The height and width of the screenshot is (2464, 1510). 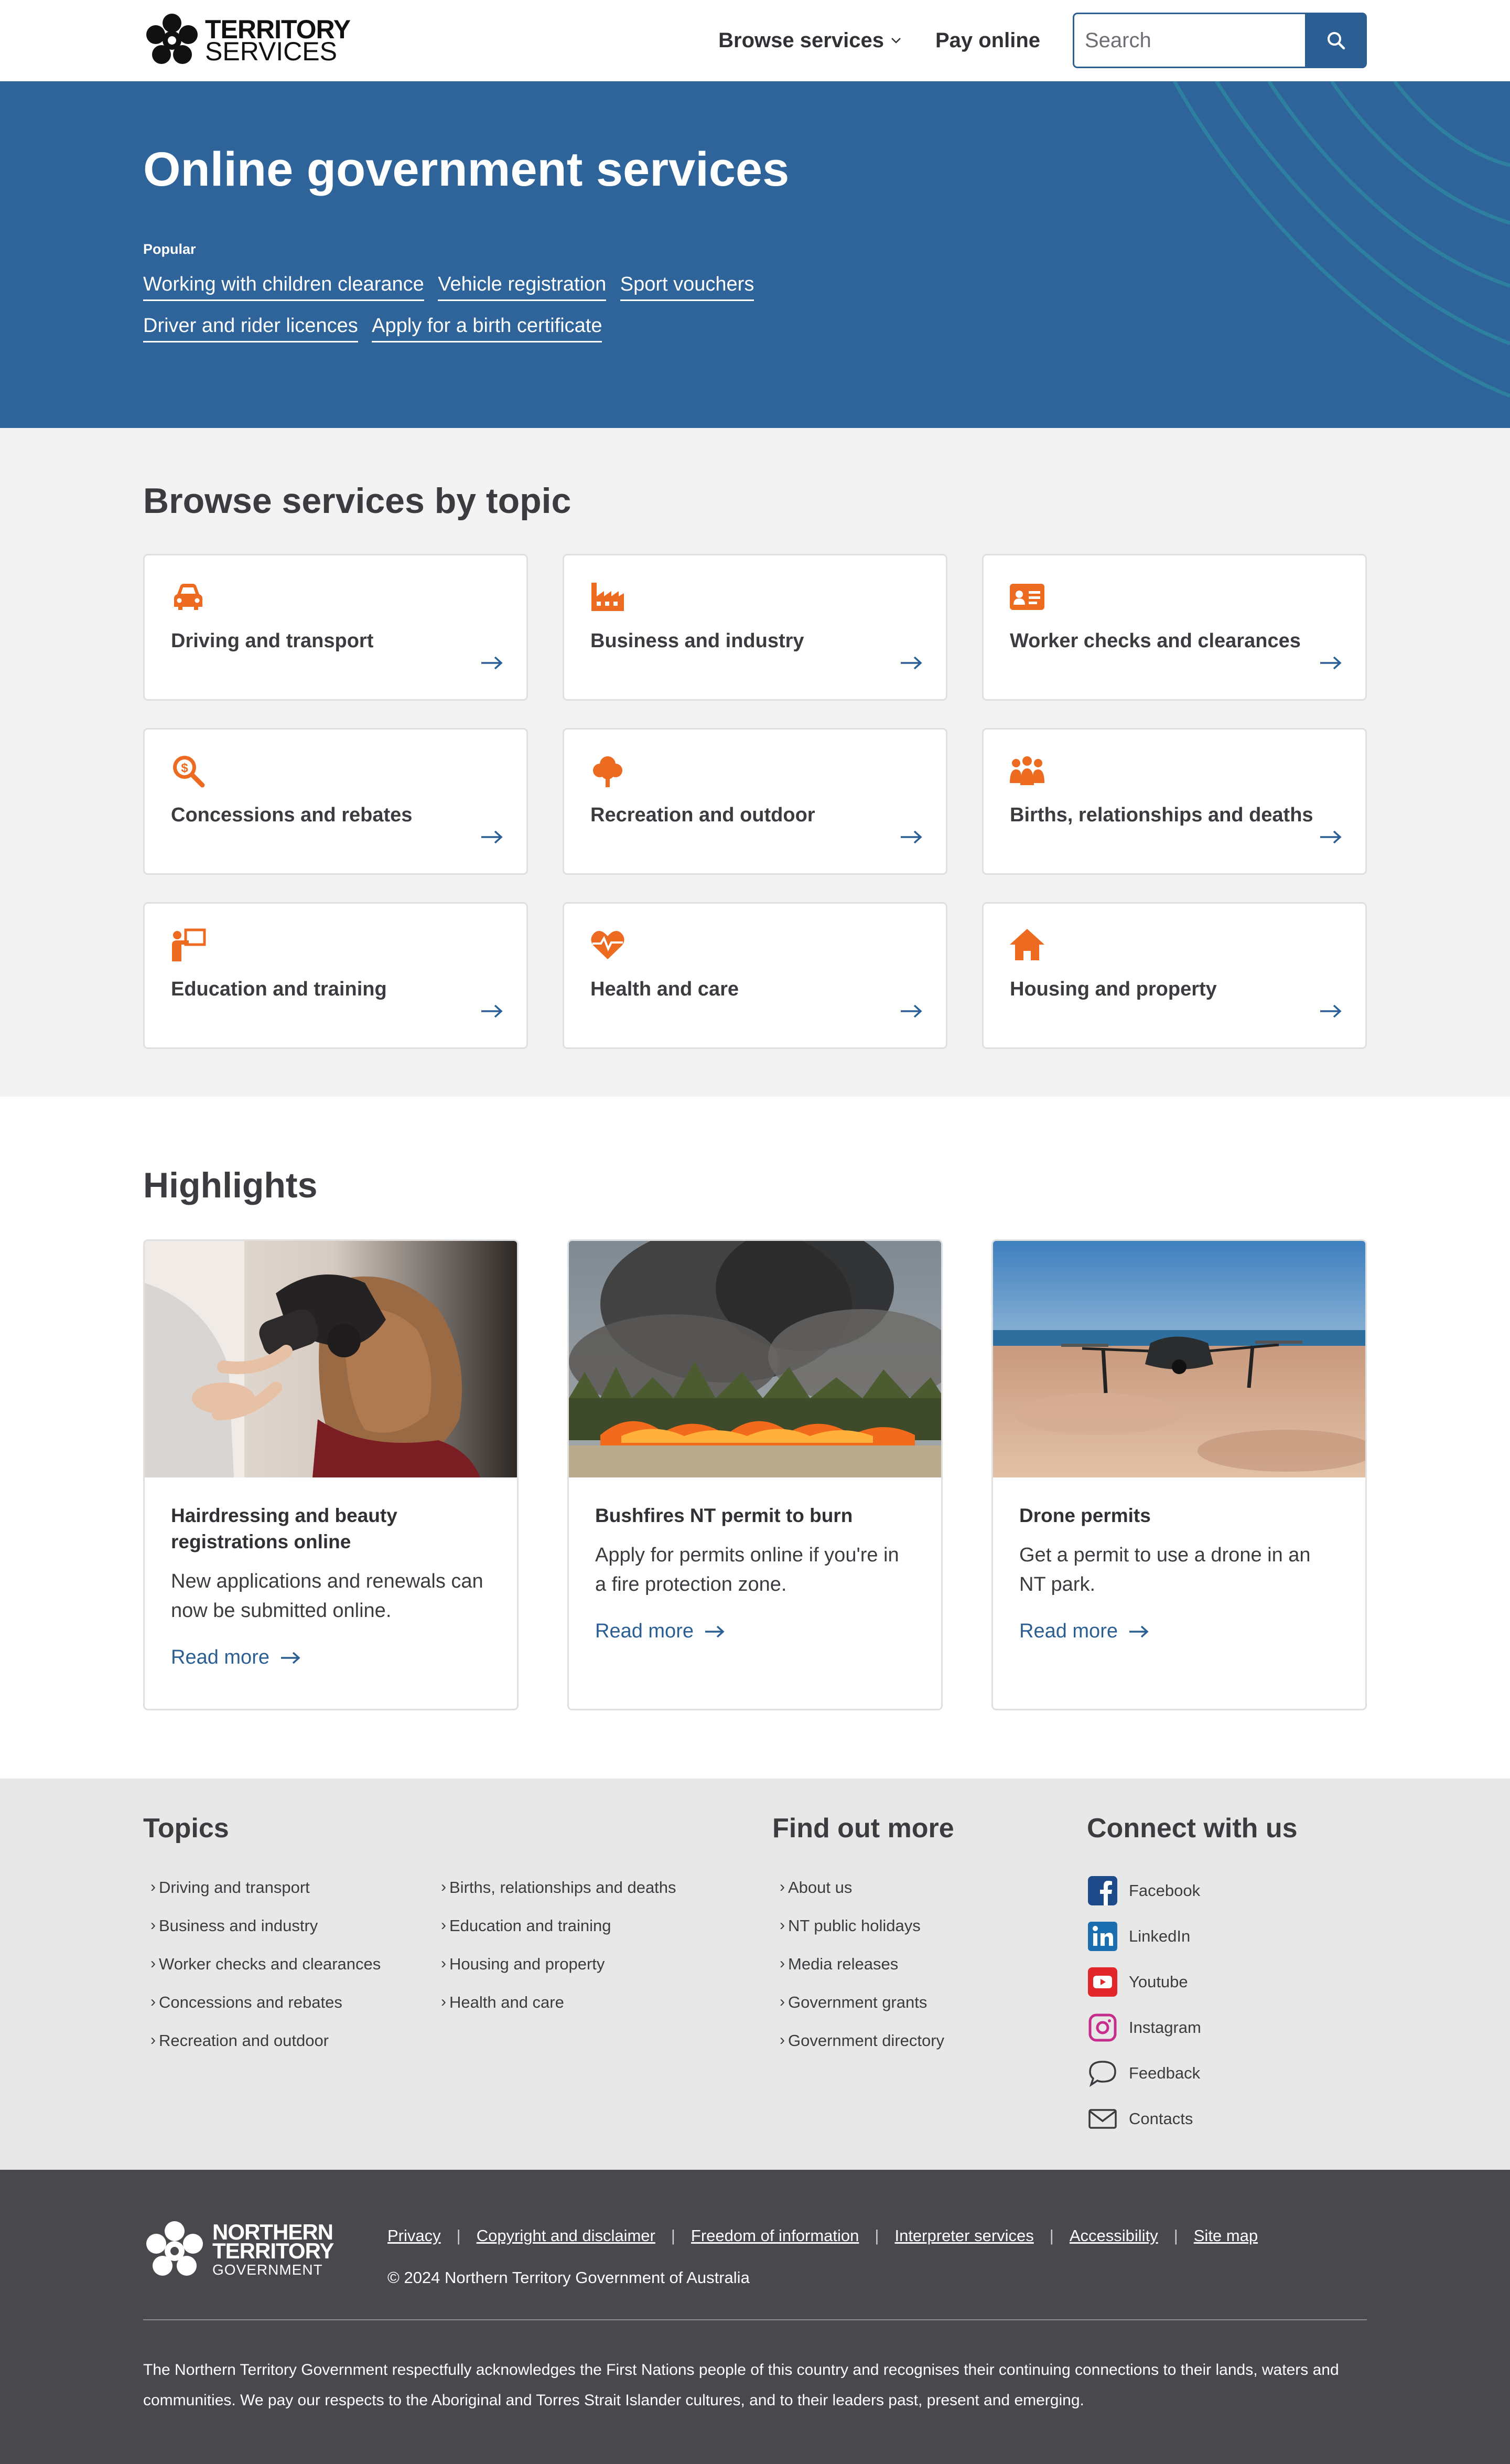 I want to click on social-link-youtube: Youtube, so click(x=1144, y=1982).